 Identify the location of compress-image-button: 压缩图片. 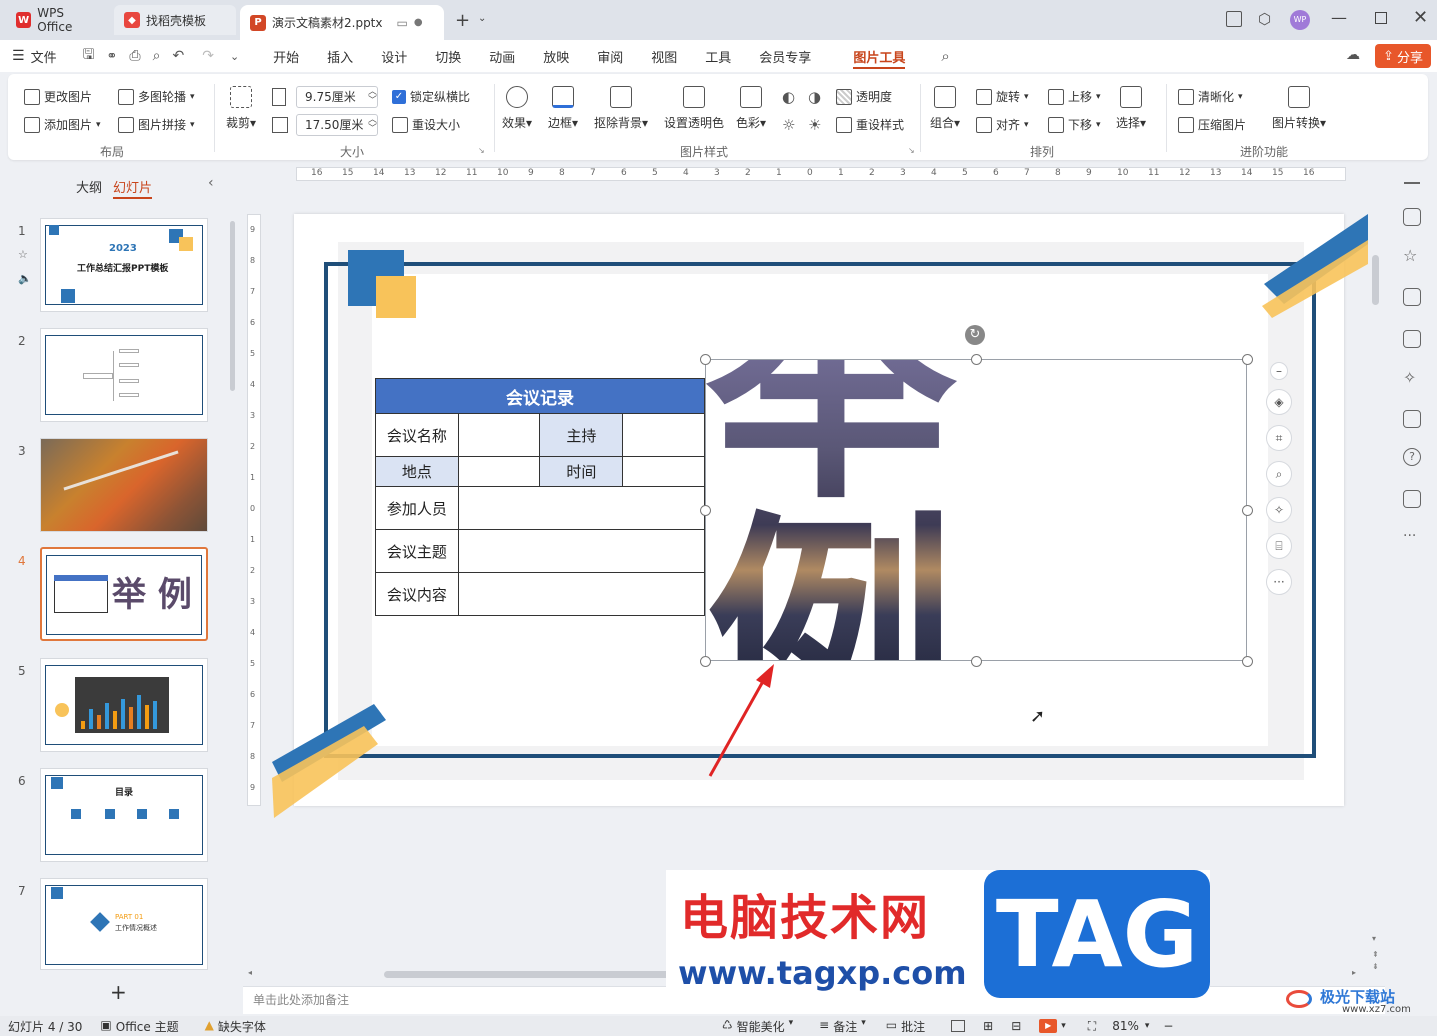
(1212, 124).